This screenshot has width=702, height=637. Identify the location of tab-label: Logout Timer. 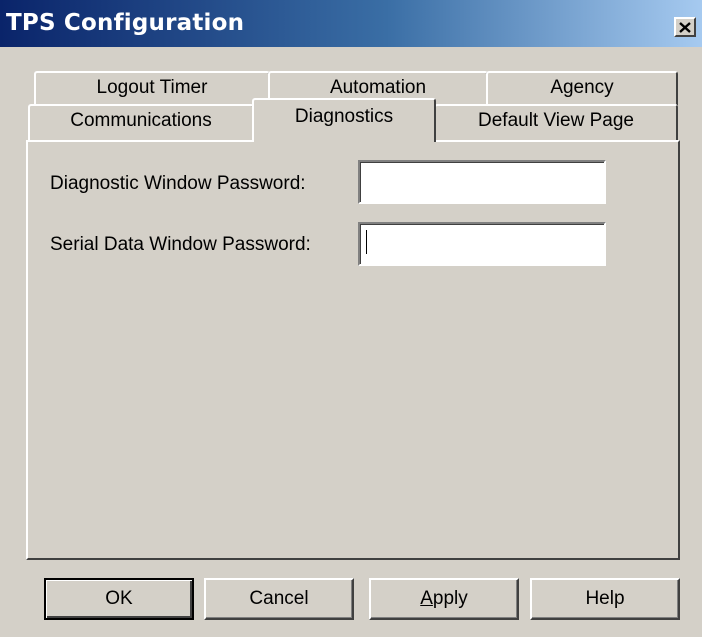
(152, 87).